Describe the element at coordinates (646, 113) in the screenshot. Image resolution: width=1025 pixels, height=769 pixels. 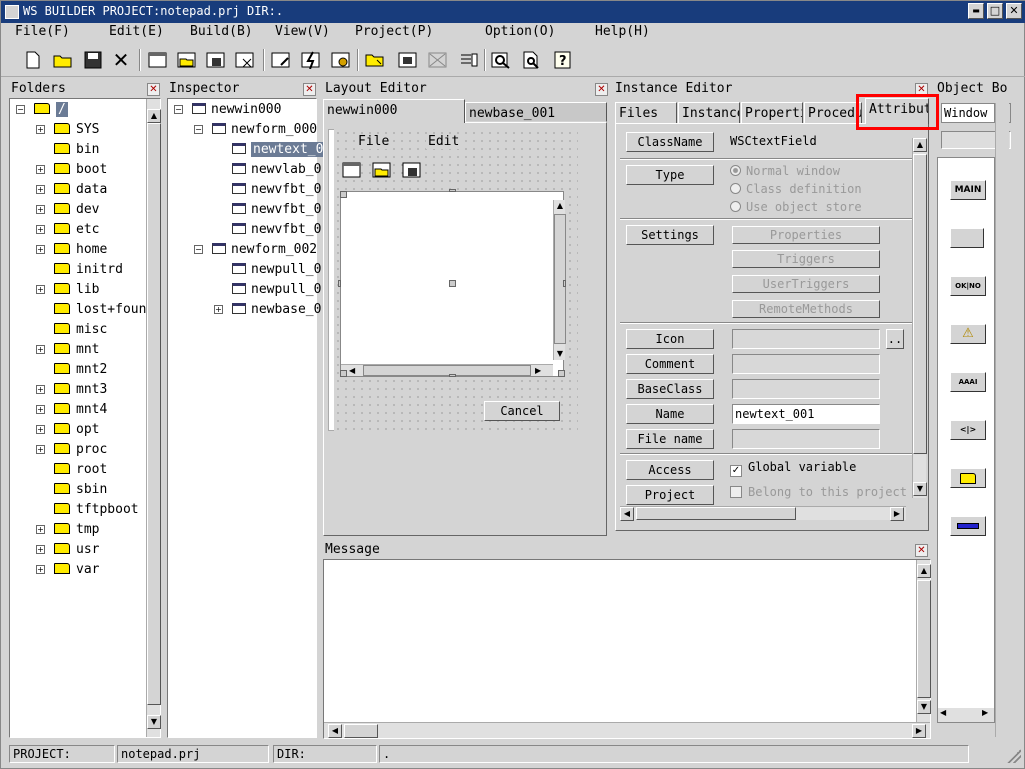
I see `tab-files: Files` at that location.